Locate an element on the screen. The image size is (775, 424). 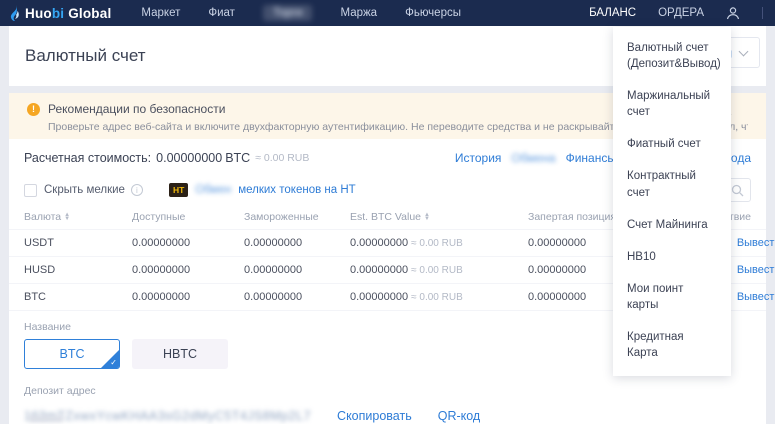
estimated-value-unit: BTC is located at coordinates (238, 158).